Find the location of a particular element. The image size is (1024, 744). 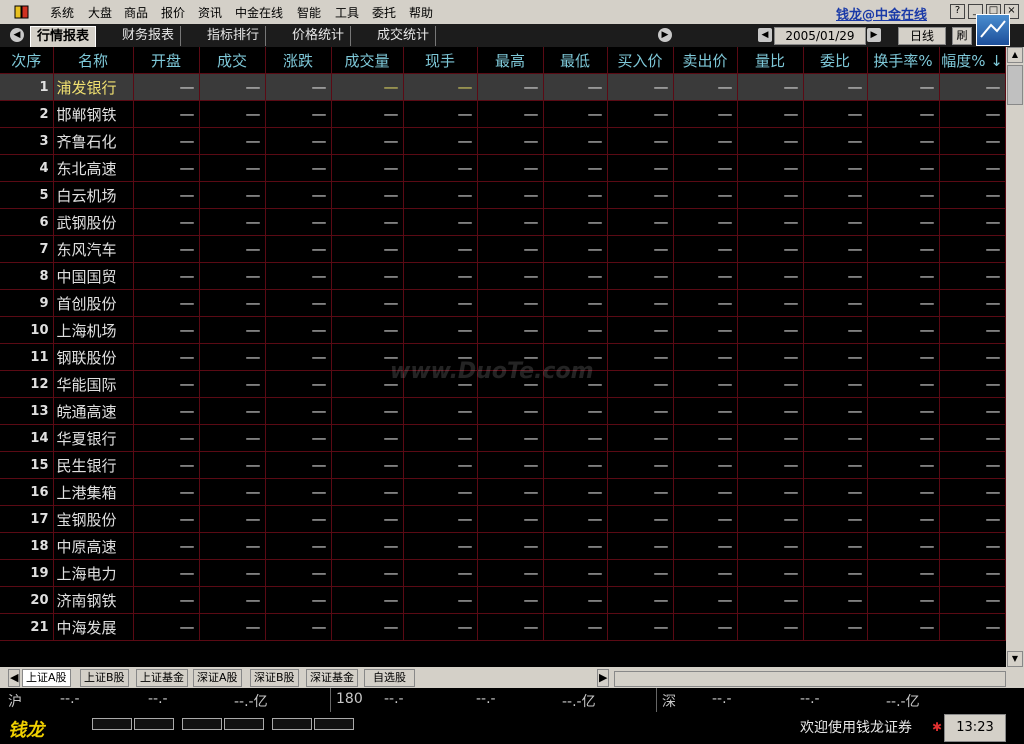

column-header: 卖出价 is located at coordinates (705, 60).